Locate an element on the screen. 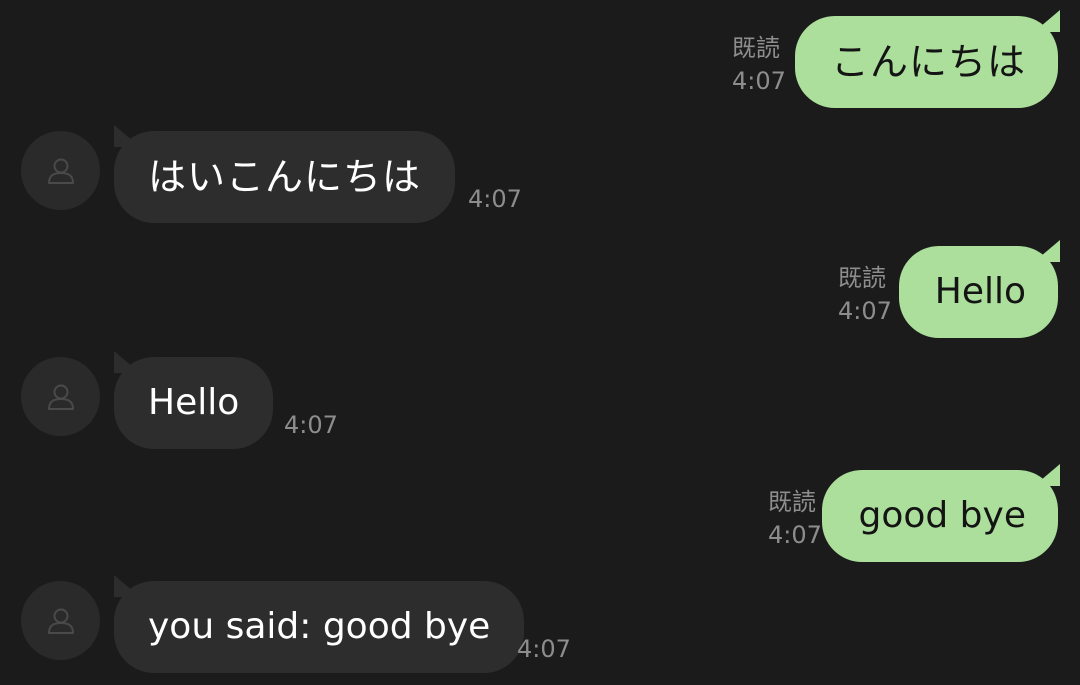  message-text: はいこんにちは is located at coordinates (285, 177).